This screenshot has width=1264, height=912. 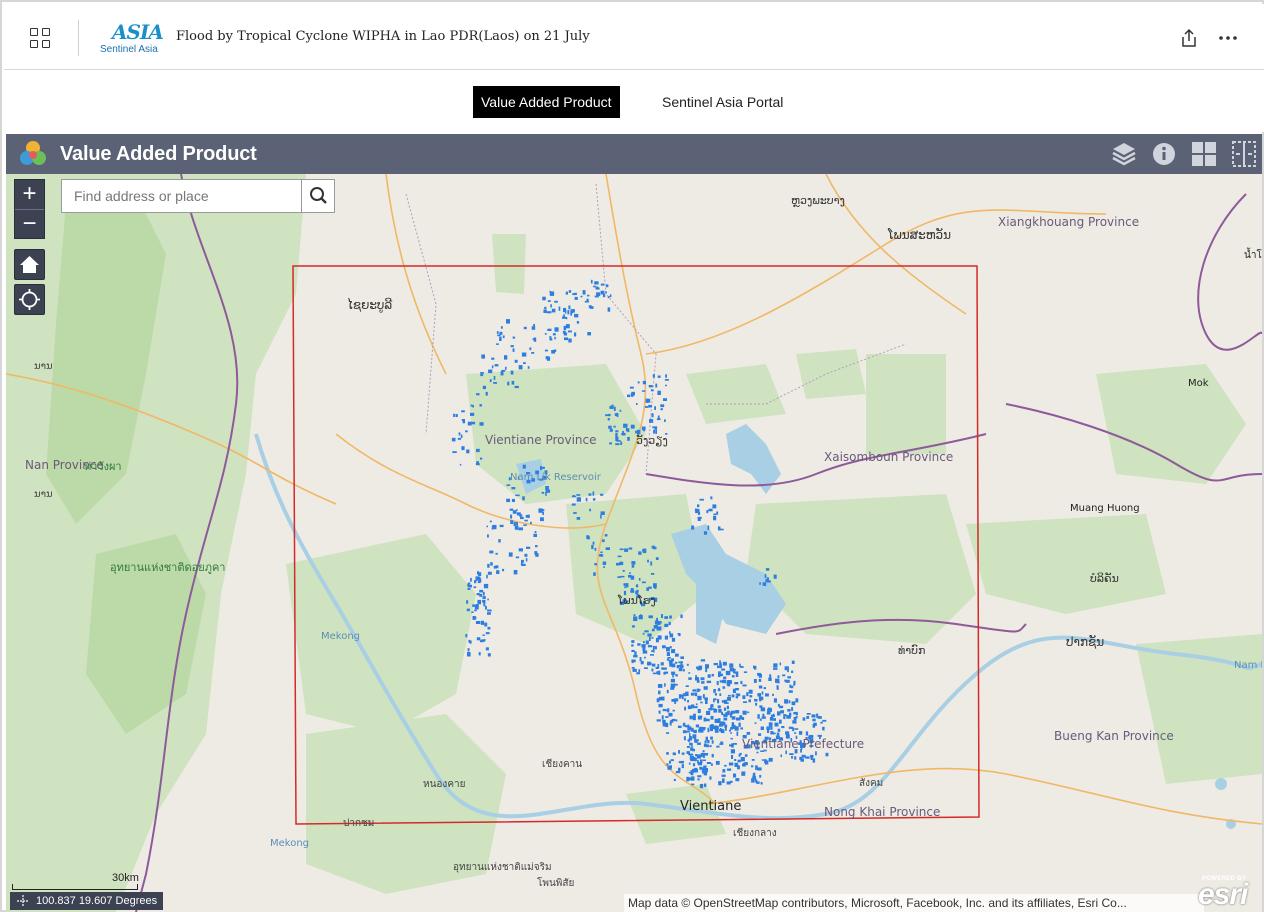 I want to click on zoom-out-button: −, so click(x=29, y=224).